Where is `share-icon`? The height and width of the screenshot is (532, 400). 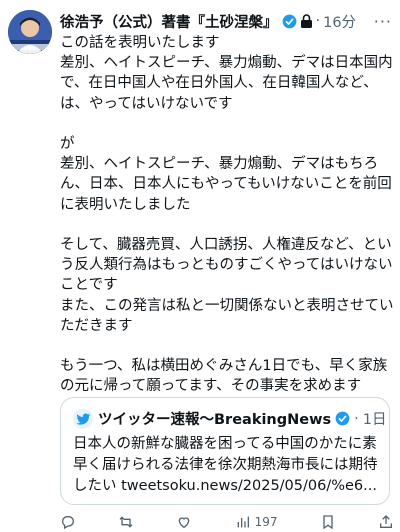 share-icon is located at coordinates (386, 522).